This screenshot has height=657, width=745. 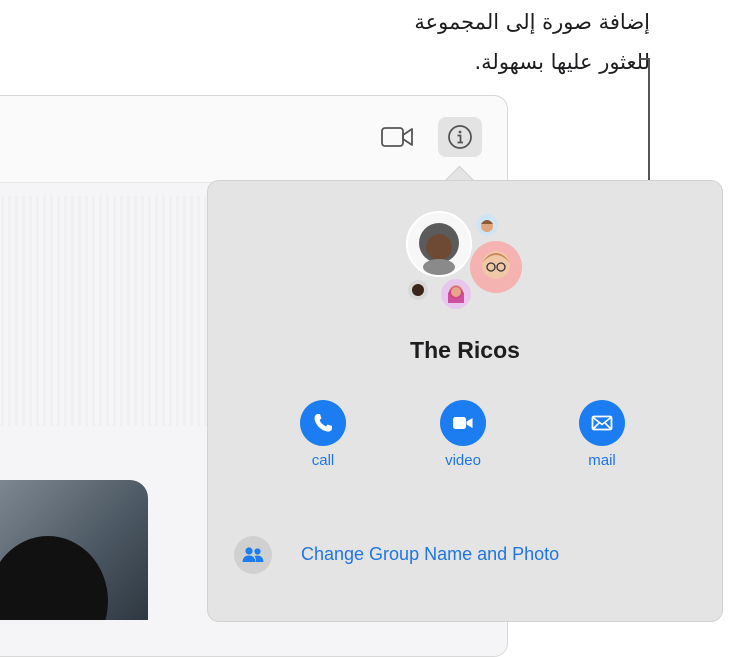 I want to click on mail-action: mail, so click(x=602, y=434).